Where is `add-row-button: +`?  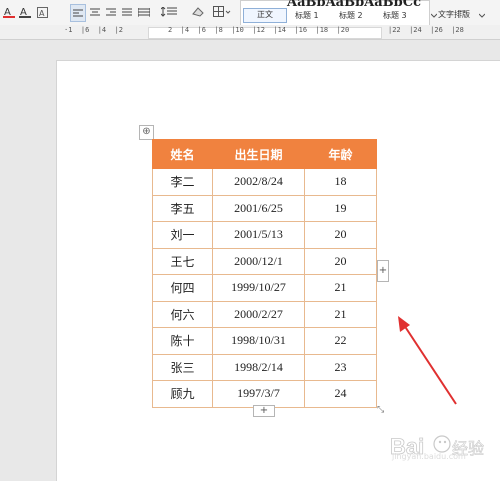 add-row-button: + is located at coordinates (264, 411).